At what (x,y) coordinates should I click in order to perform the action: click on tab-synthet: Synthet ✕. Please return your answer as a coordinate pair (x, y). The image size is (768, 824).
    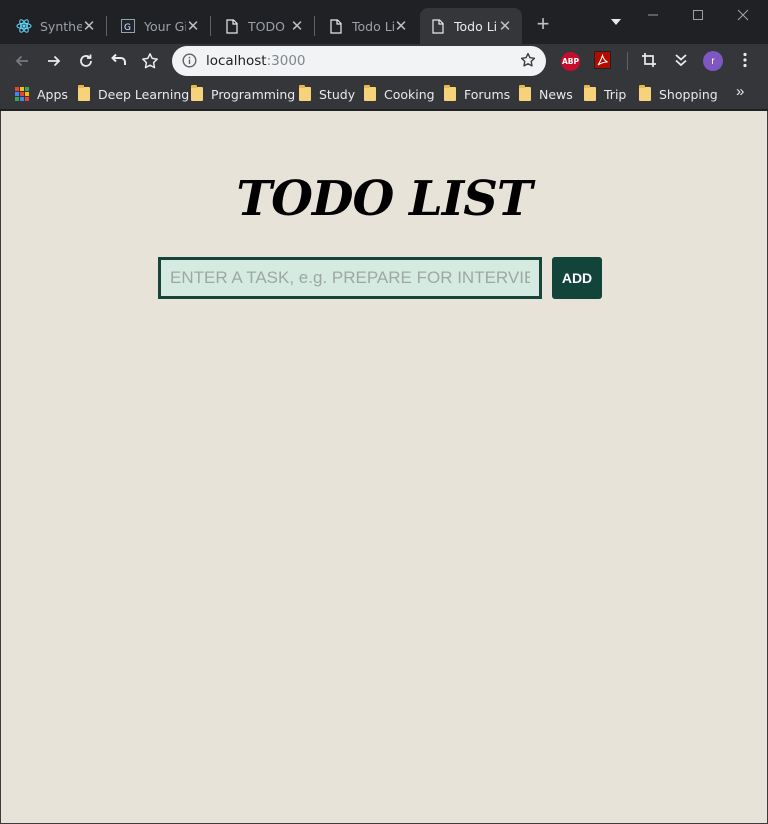
    Looking at the image, I should click on (56, 26).